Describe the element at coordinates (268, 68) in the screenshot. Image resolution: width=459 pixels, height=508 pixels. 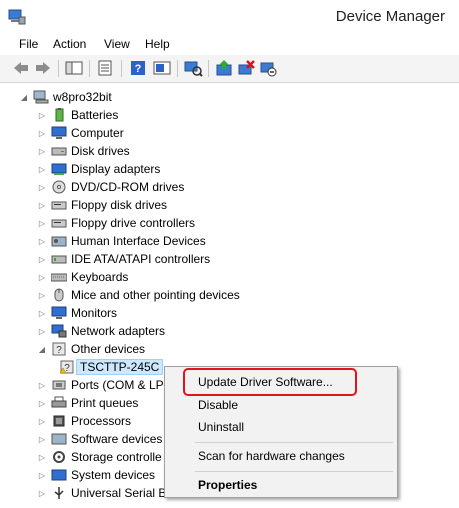
I see `disable-icon` at that location.